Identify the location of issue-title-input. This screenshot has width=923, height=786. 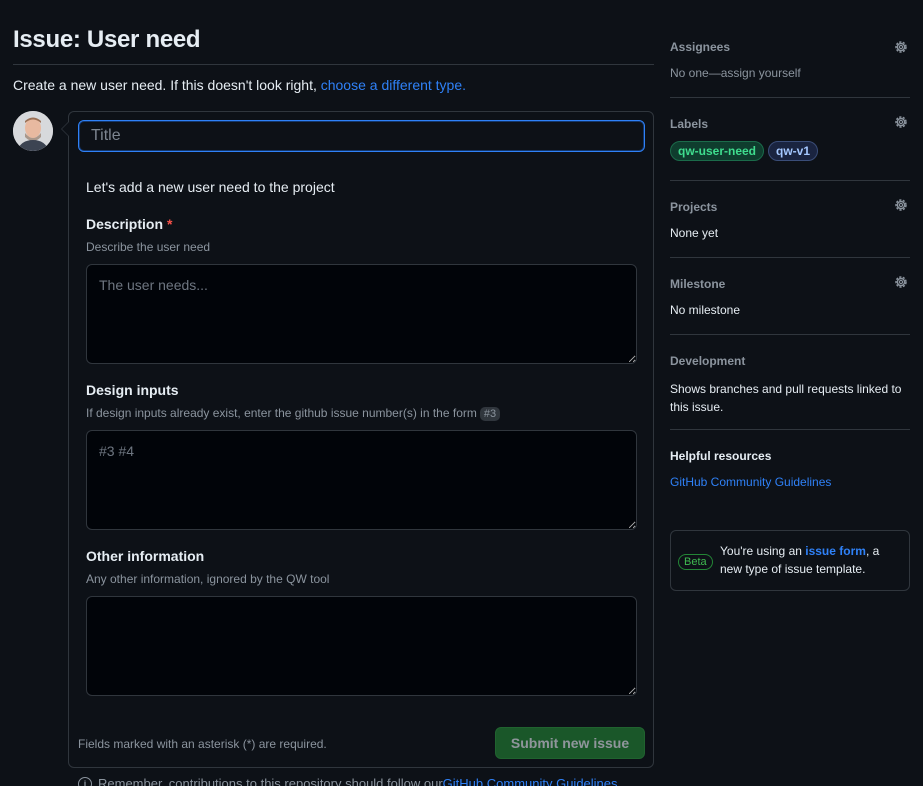
(361, 136).